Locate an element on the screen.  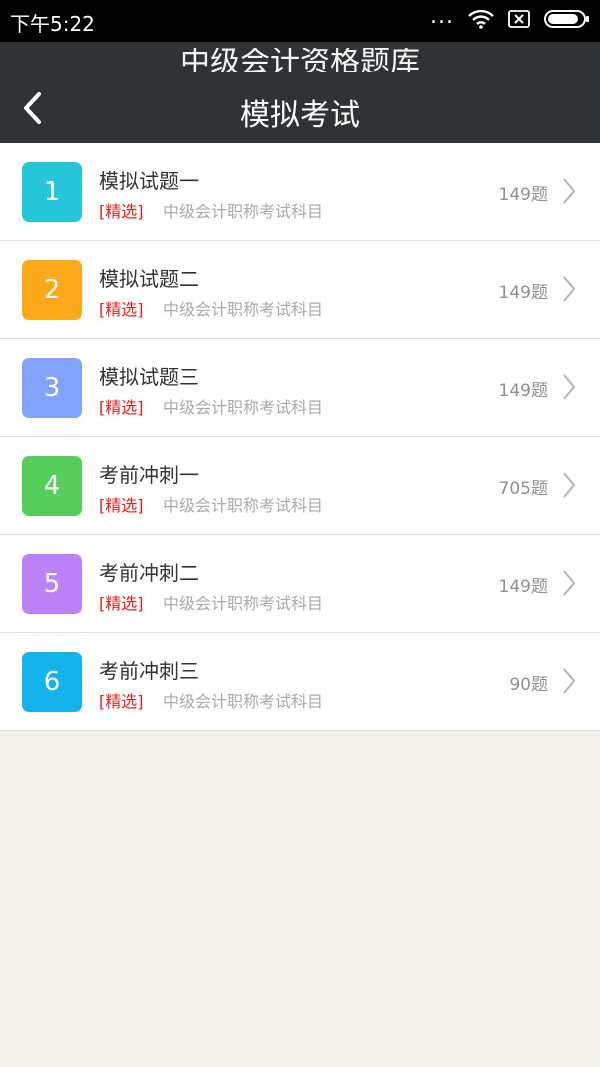
app-title: 中级会计资格题库 is located at coordinates (300, 60).